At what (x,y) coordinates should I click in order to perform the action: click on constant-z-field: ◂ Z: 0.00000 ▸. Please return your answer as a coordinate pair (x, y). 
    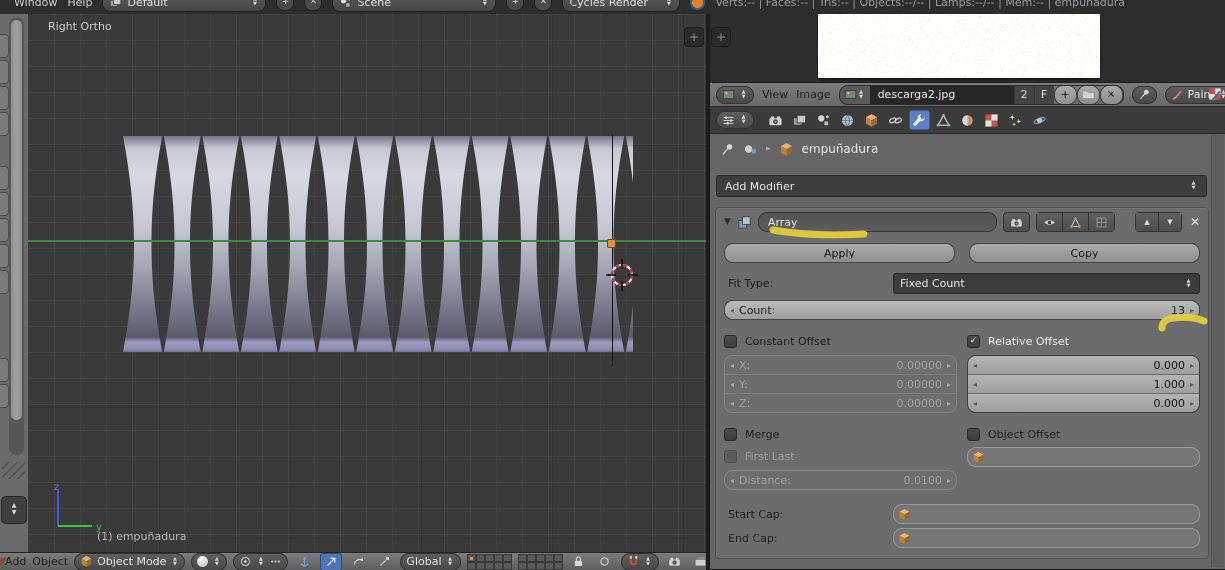
    Looking at the image, I should click on (840, 402).